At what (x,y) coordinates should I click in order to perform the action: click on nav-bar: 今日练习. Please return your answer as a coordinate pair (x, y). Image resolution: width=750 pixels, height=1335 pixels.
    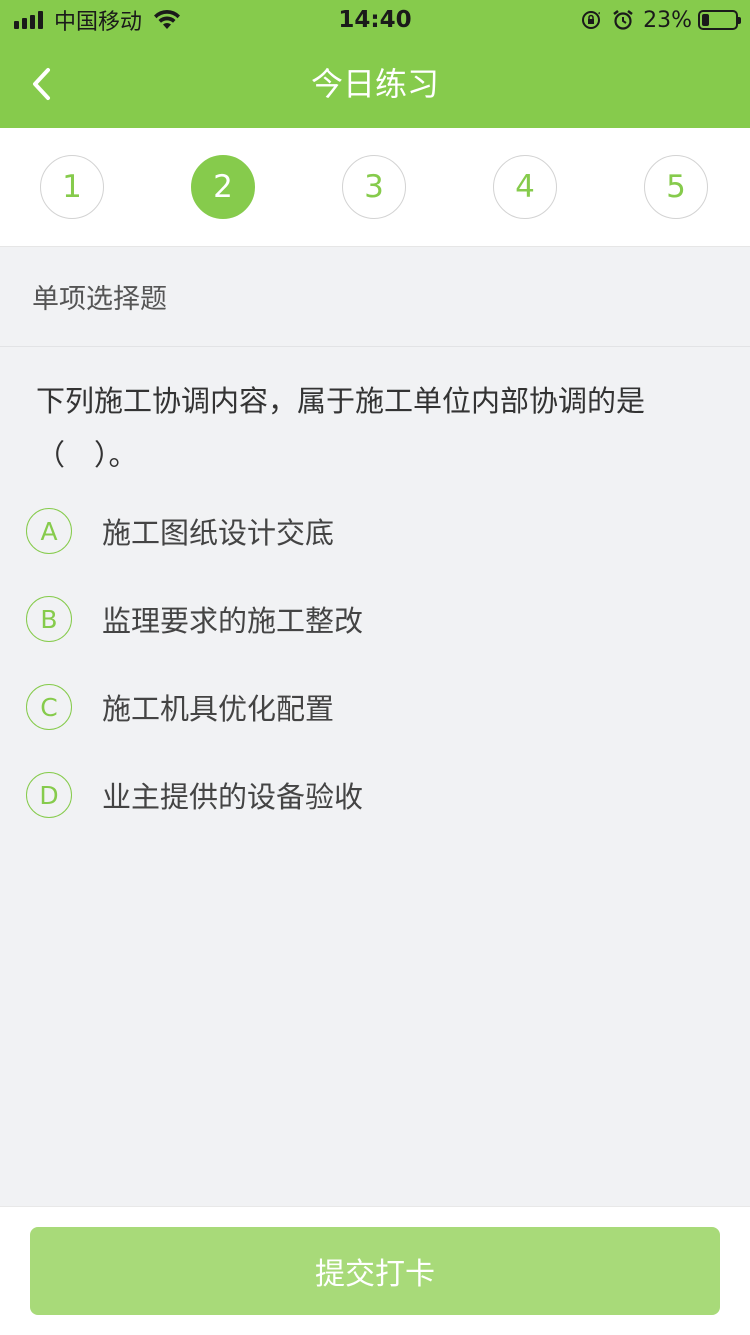
    Looking at the image, I should click on (375, 84).